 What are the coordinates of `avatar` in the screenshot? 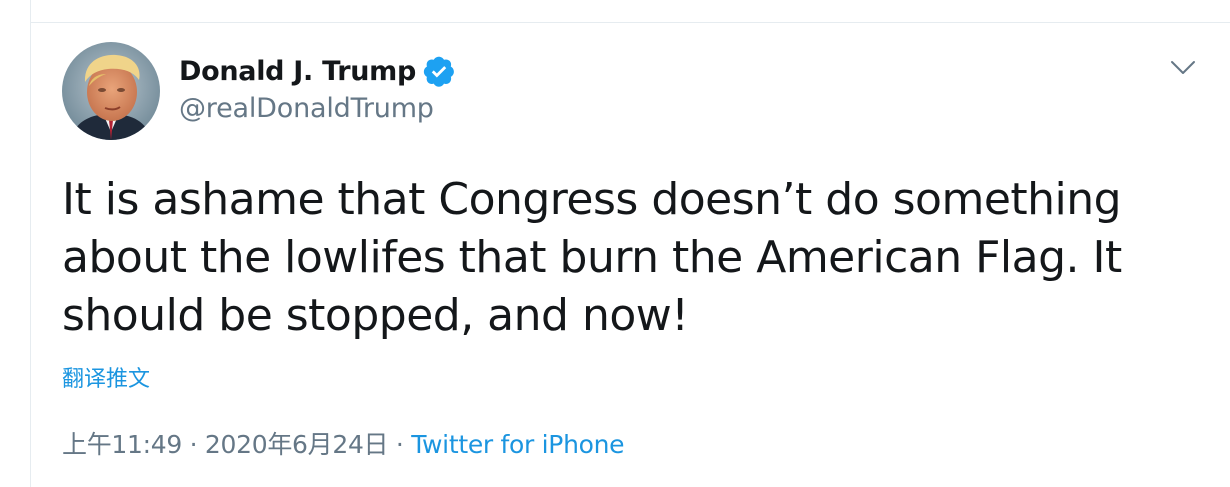 It's located at (111, 91).